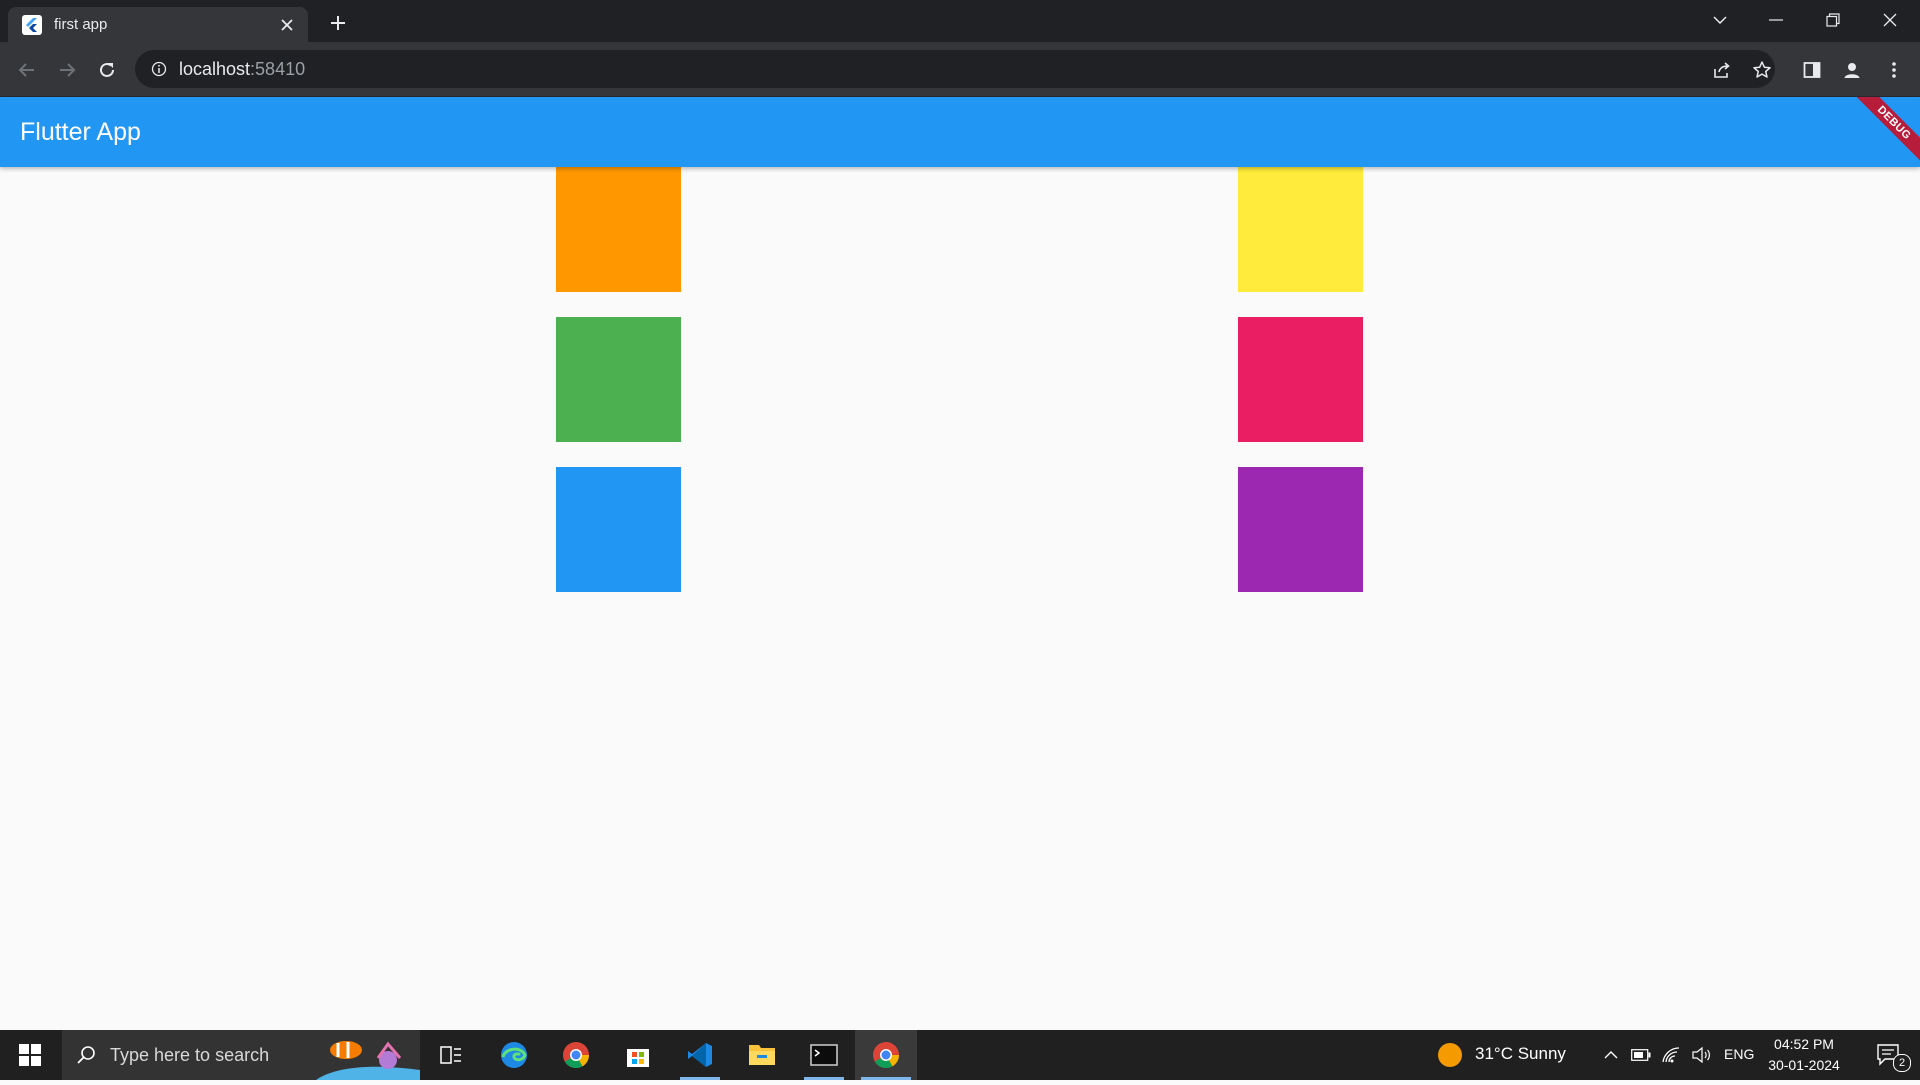 This screenshot has width=1920, height=1085. What do you see at coordinates (618, 379) in the screenshot?
I see `green-box` at bounding box center [618, 379].